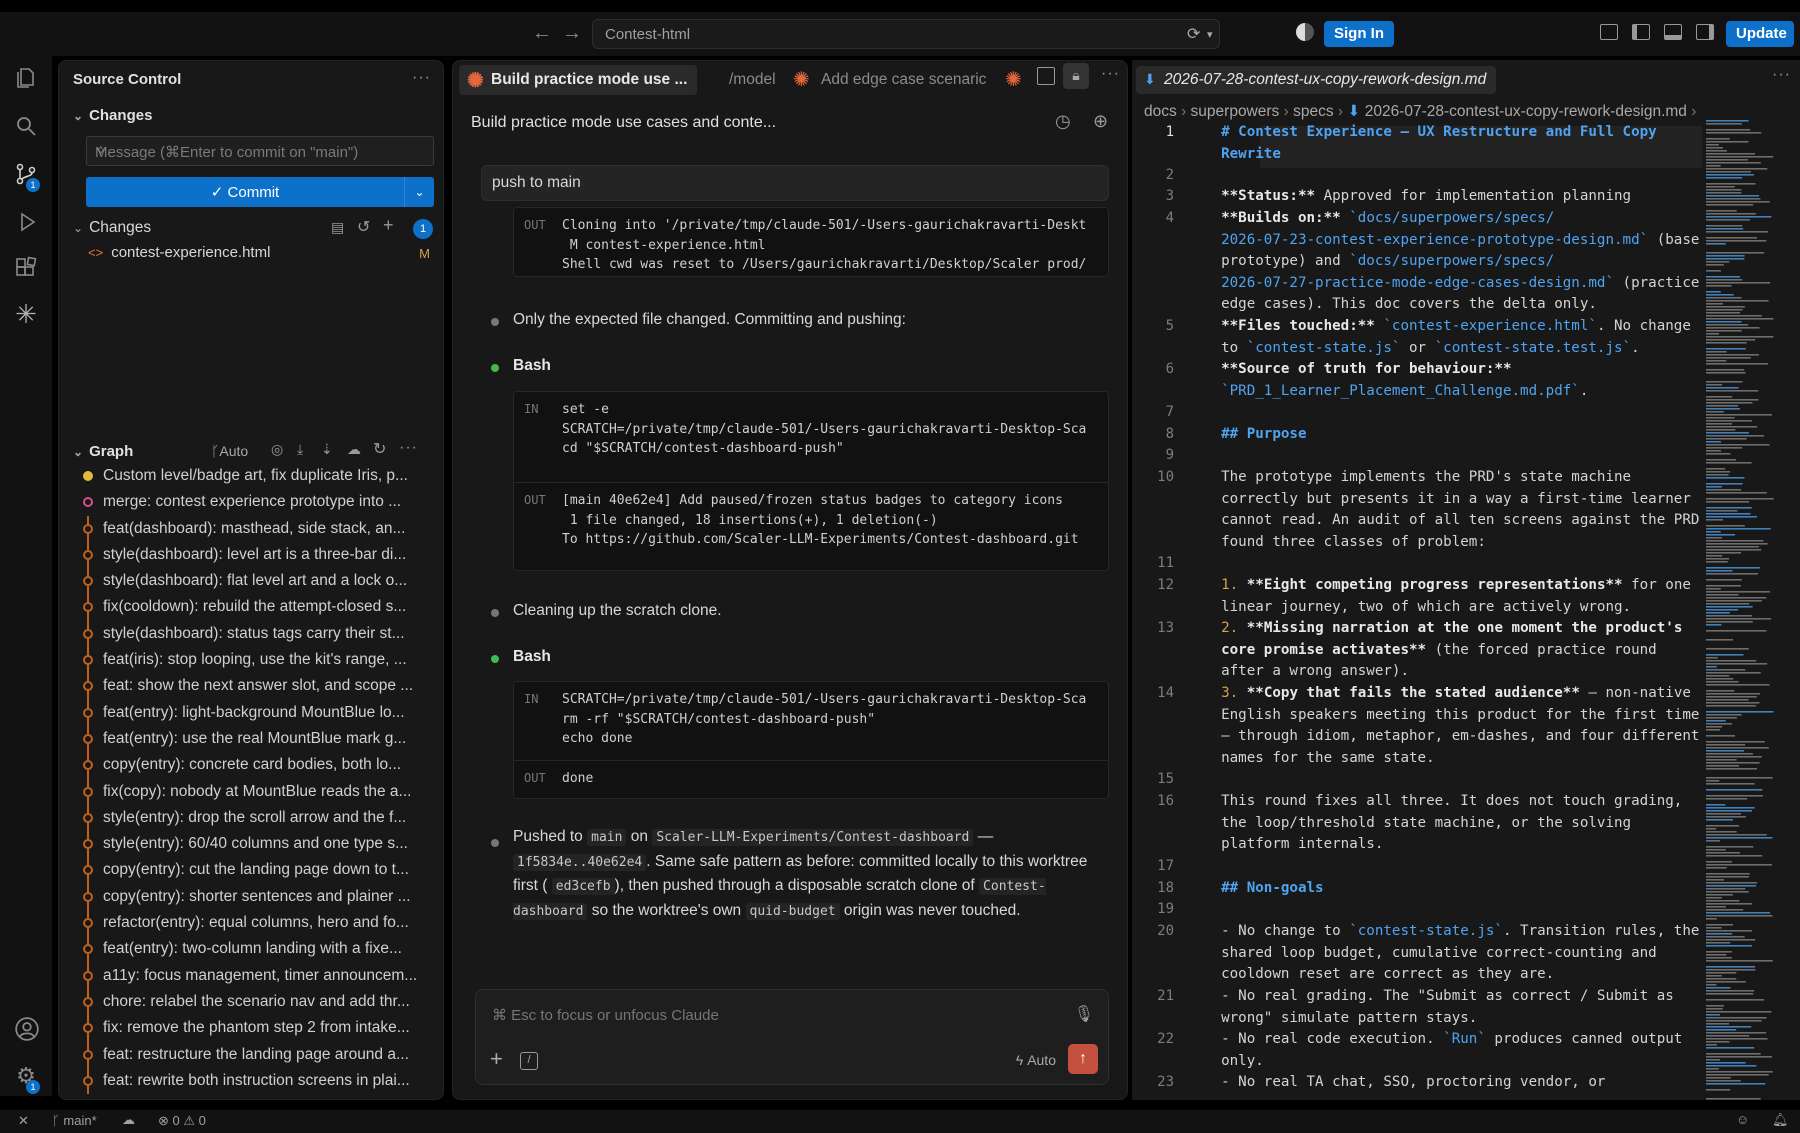 The height and width of the screenshot is (1133, 1800). I want to click on minimap, so click(1740, 610).